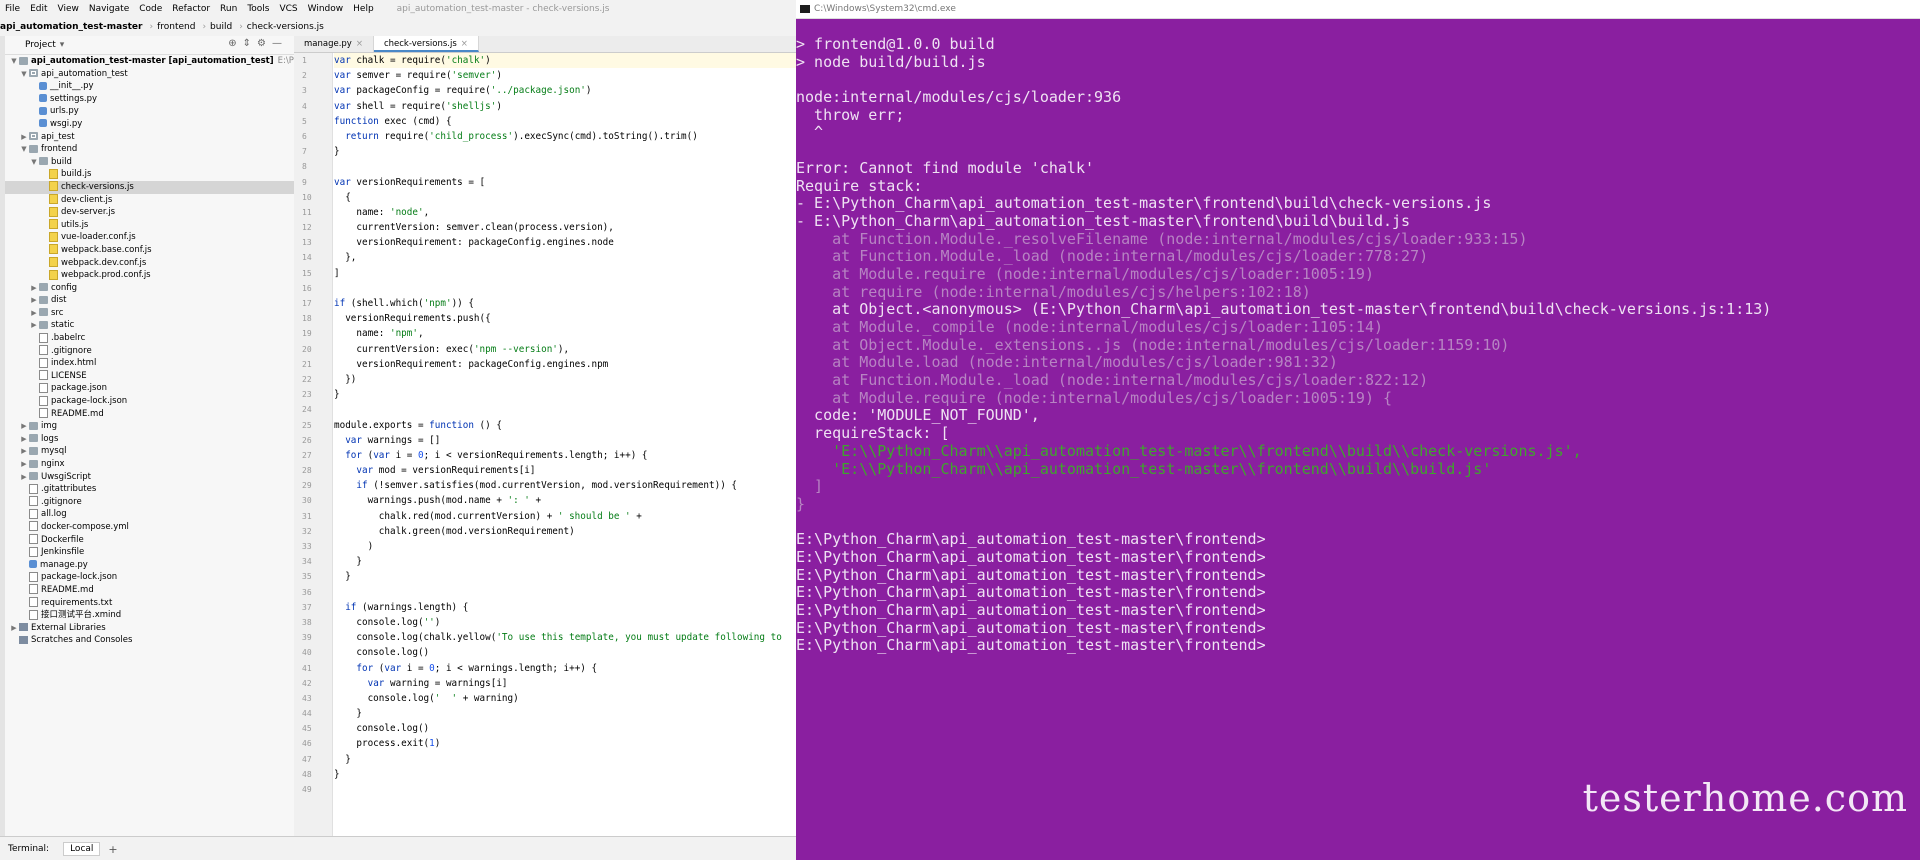  I want to click on menu-edit: Edit, so click(38, 9).